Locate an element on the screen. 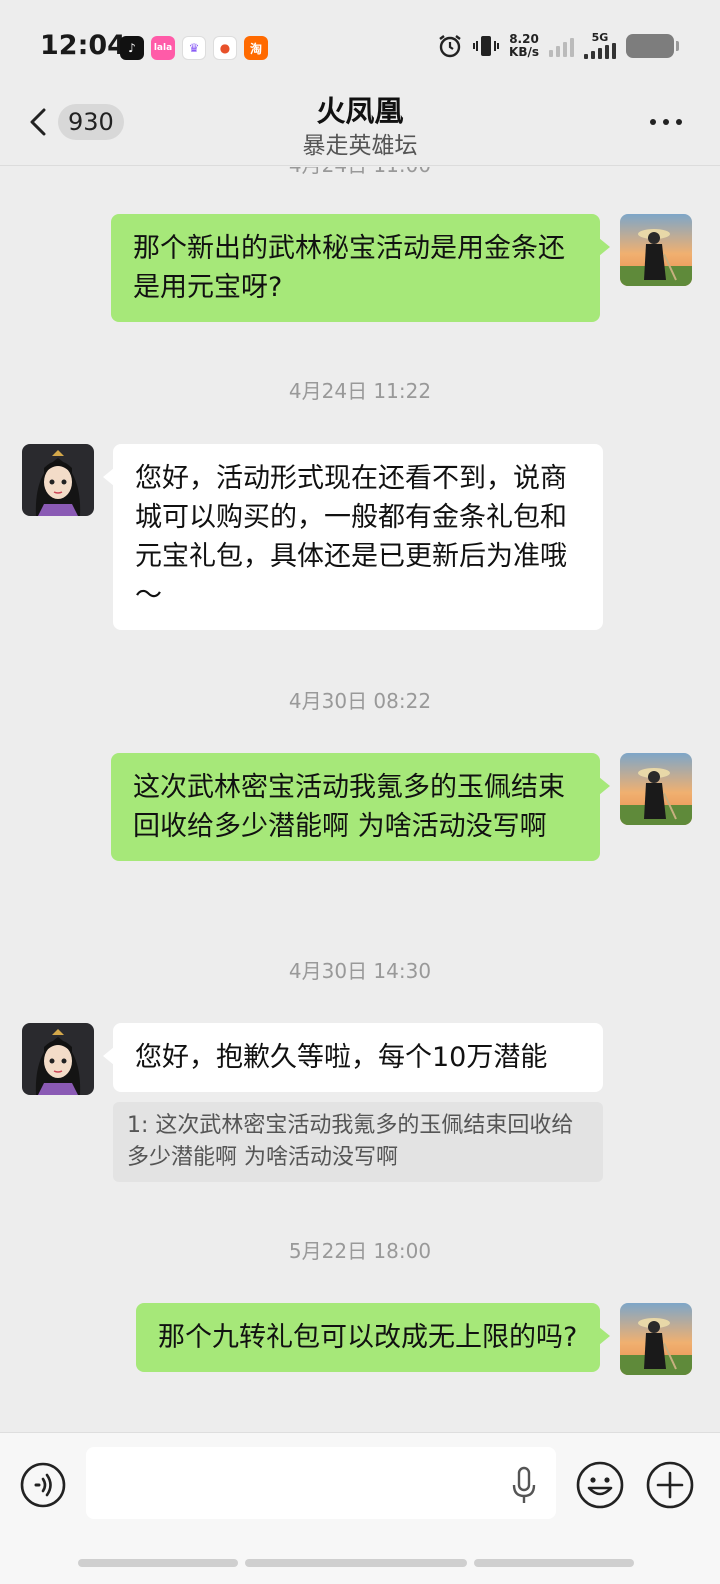 Image resolution: width=720 pixels, height=1584 pixels. net-speed: 8.20 KB/s is located at coordinates (524, 45).